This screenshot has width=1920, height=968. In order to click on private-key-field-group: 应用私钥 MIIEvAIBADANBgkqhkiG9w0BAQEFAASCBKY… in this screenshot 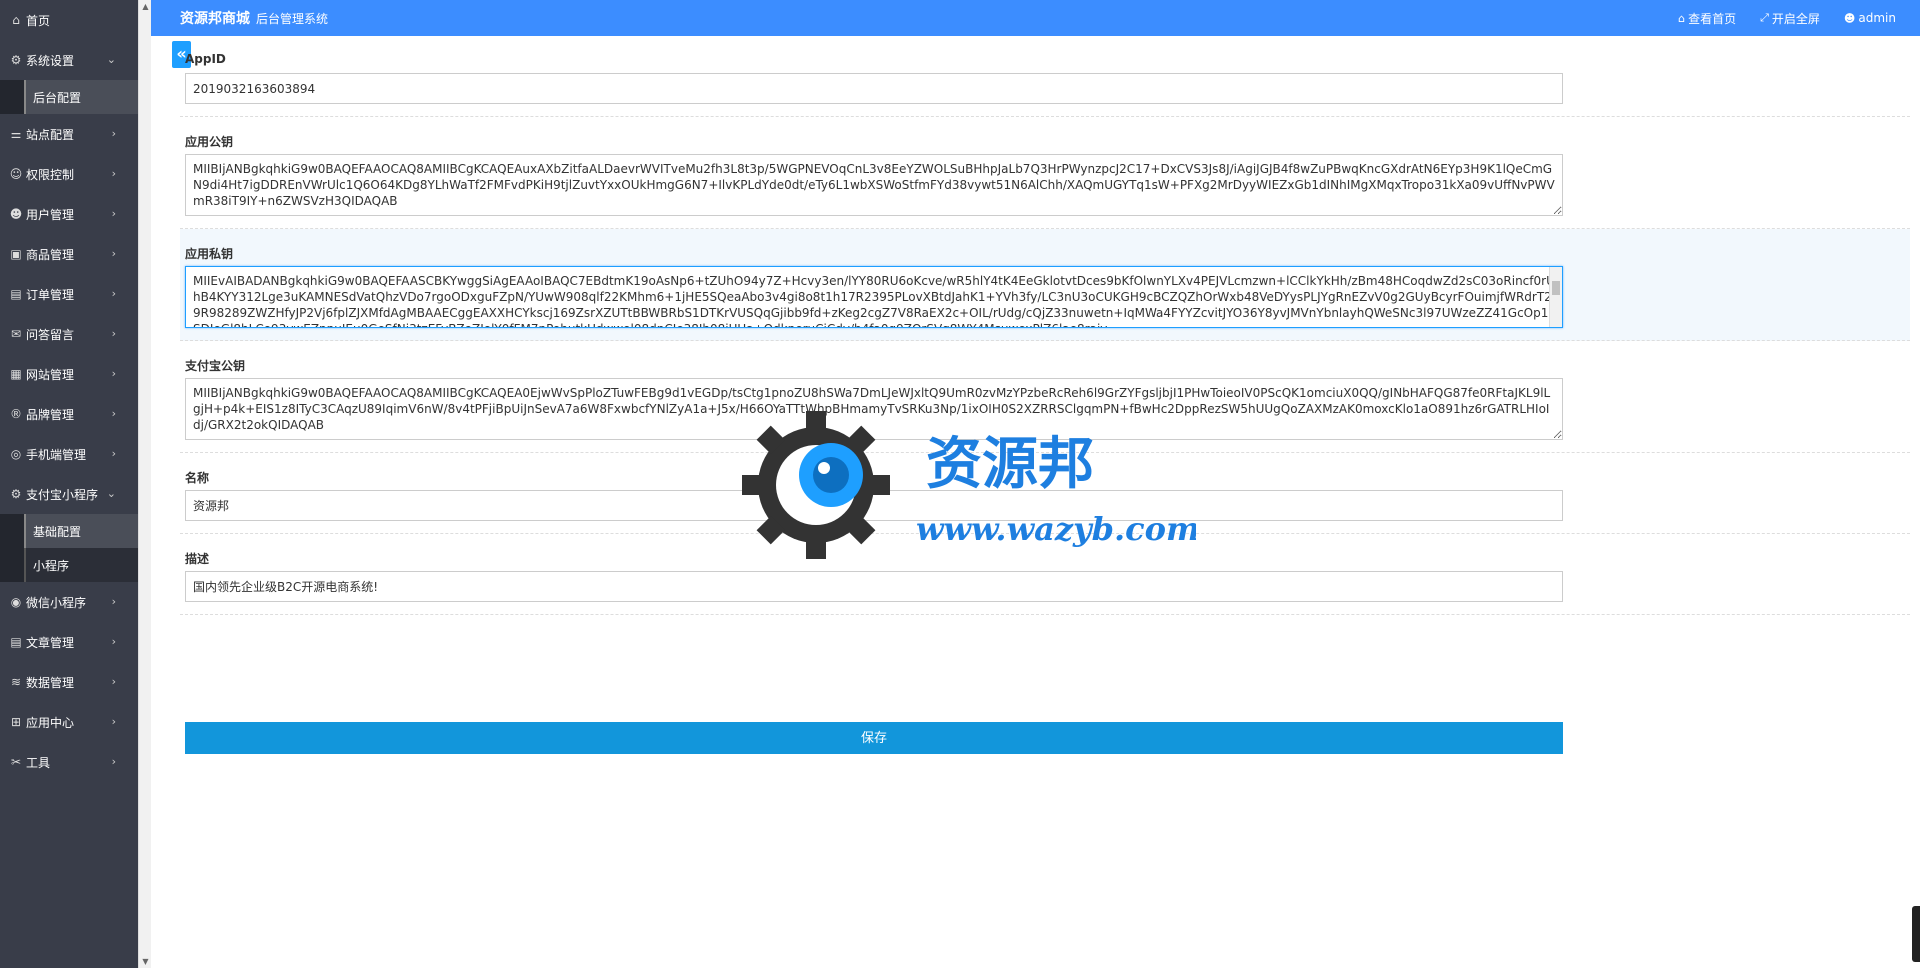, I will do `click(1045, 285)`.